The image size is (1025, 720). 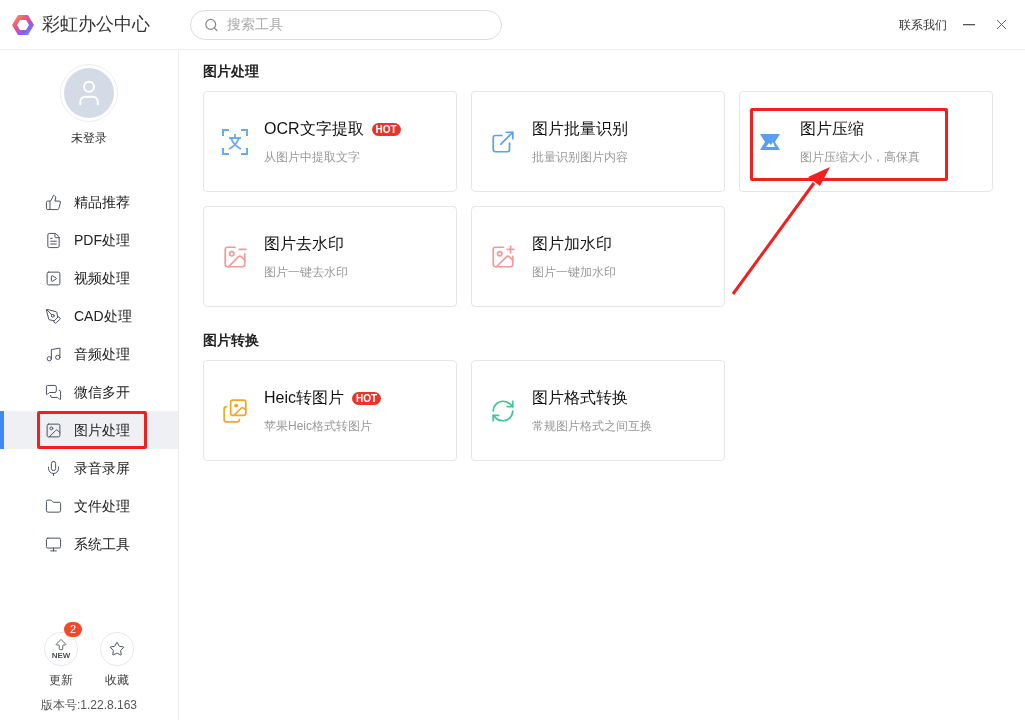 I want to click on tool-title: 图片去水印, so click(x=304, y=244).